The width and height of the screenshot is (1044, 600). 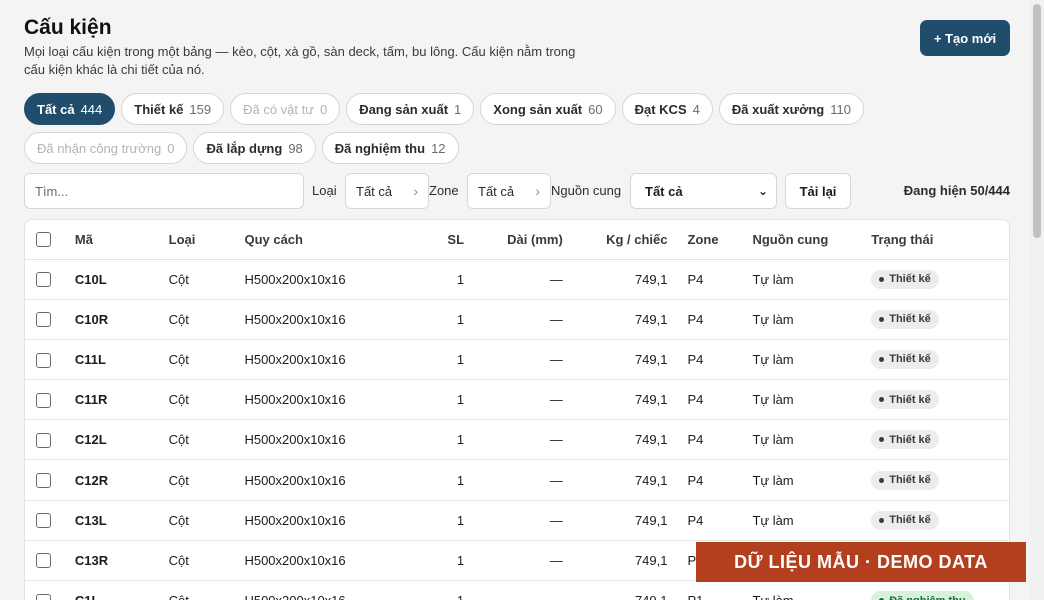 I want to click on status-chip: Đã lắp dựng 98, so click(x=254, y=148).